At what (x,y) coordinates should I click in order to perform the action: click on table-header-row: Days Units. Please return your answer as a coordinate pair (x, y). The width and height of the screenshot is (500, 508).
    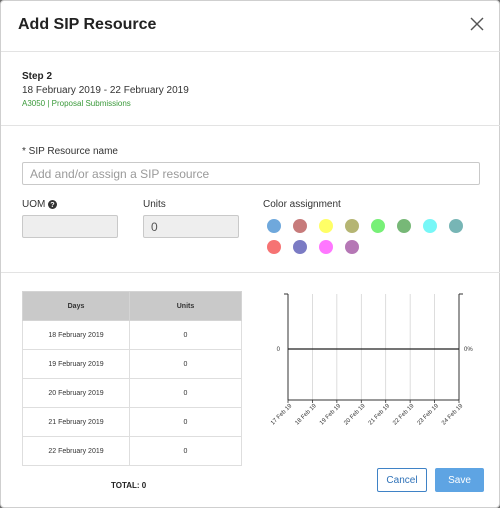
    Looking at the image, I should click on (132, 306).